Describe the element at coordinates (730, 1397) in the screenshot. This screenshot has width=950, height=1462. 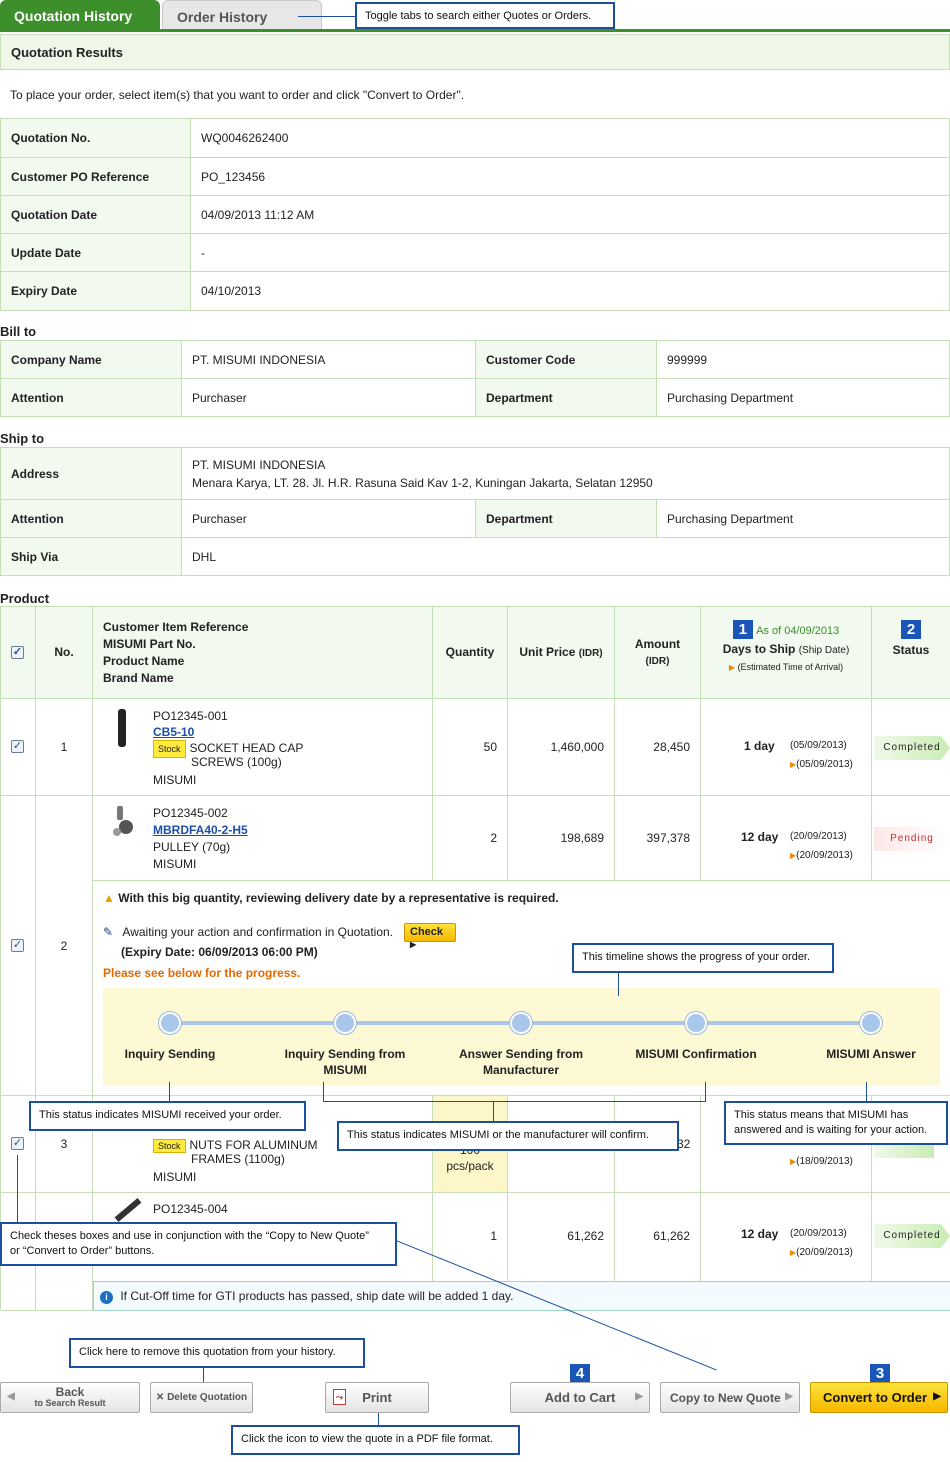
I see `copy-to-new-quote-button: Copy to New Quote ▶` at that location.